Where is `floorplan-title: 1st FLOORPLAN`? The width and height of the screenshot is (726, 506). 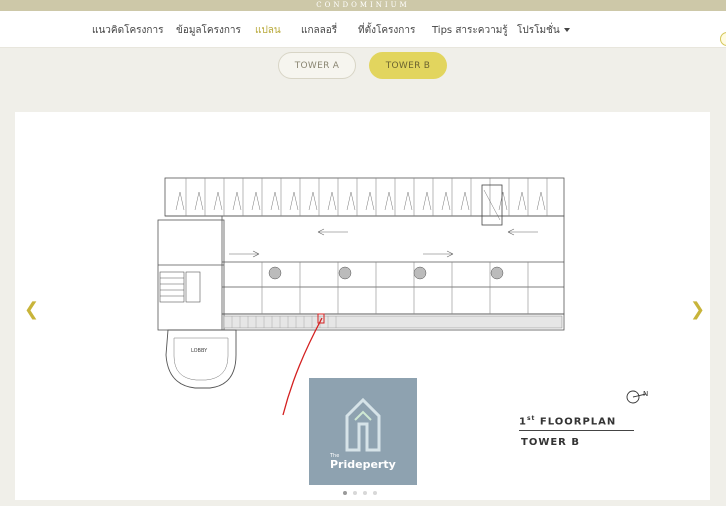 floorplan-title: 1st FLOORPLAN is located at coordinates (567, 421).